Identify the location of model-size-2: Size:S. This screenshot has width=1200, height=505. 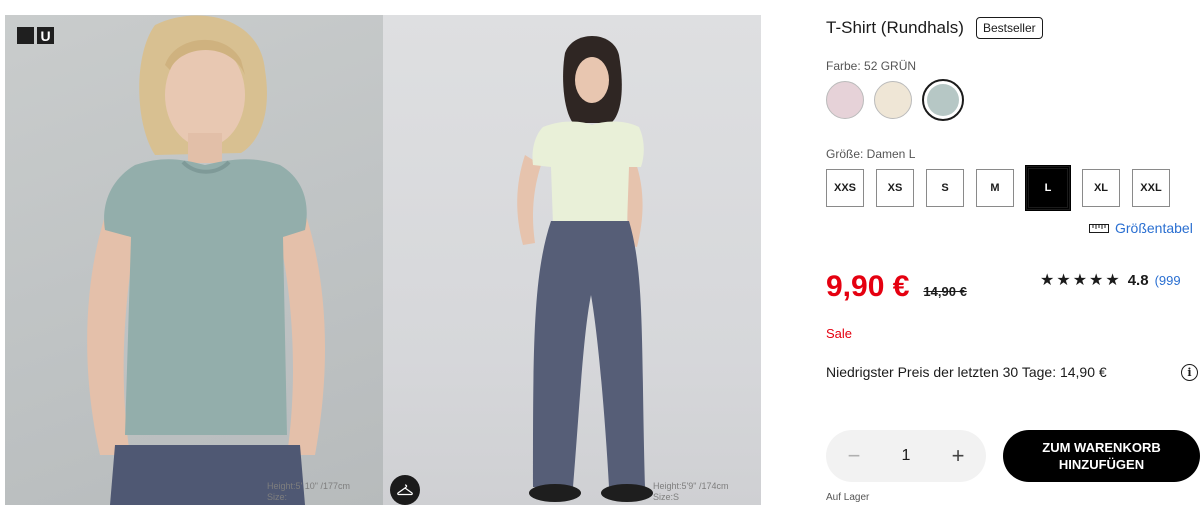
(666, 497).